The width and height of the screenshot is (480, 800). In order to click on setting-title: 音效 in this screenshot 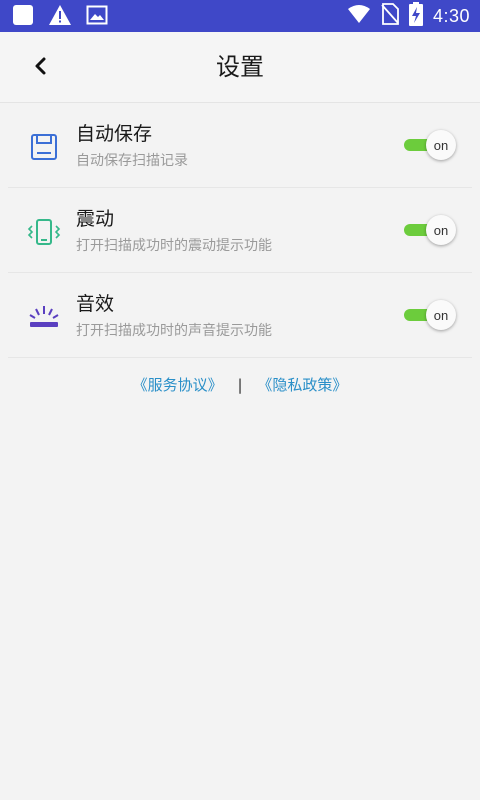, I will do `click(95, 304)`.